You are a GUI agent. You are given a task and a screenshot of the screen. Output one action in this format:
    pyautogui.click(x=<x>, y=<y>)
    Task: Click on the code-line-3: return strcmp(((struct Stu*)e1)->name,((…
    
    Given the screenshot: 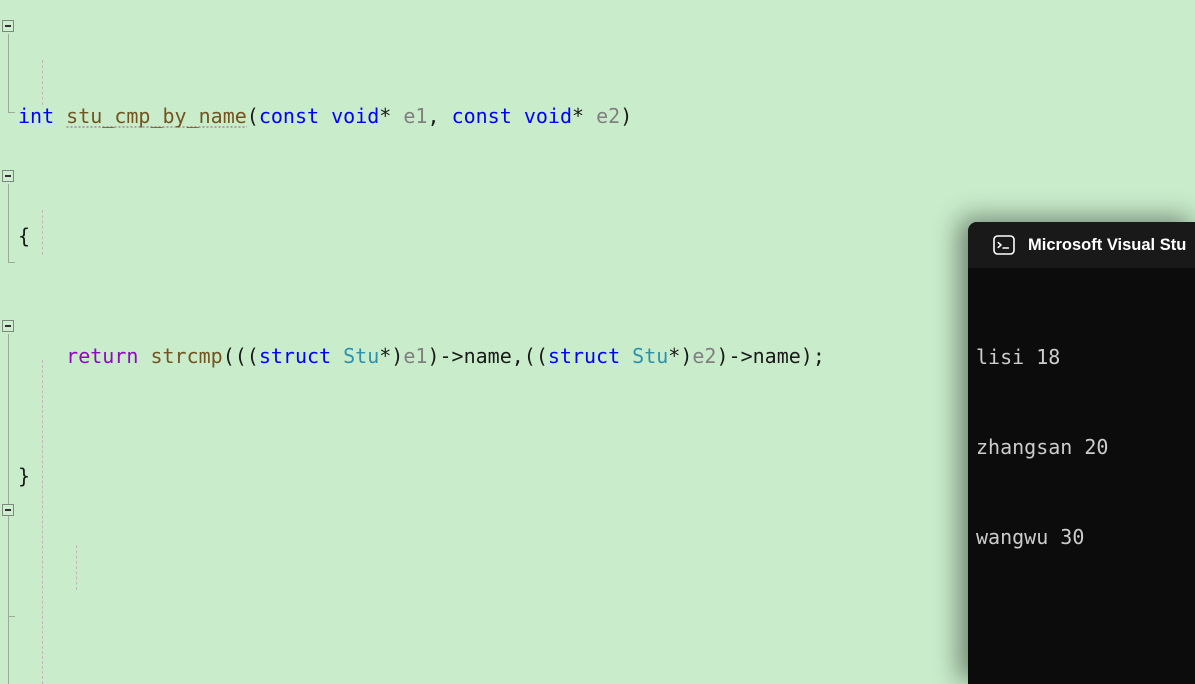 What is the action you would take?
    pyautogui.click(x=433, y=356)
    